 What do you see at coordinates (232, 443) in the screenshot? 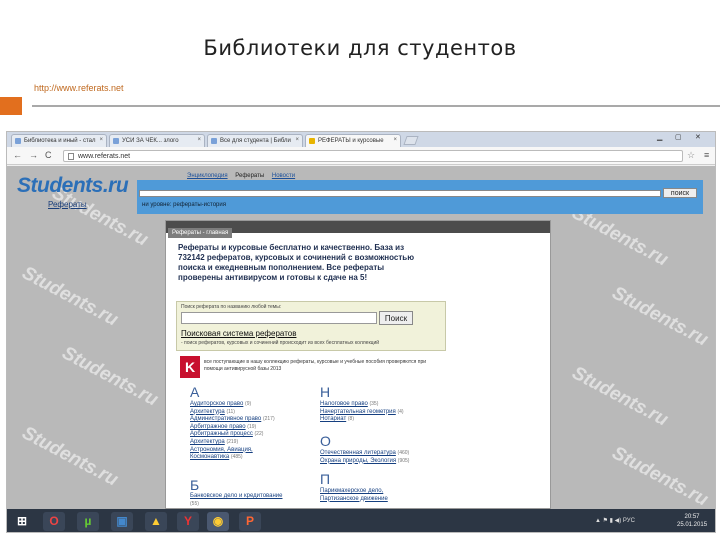
I see `list-item: Архитектура (219)` at bounding box center [232, 443].